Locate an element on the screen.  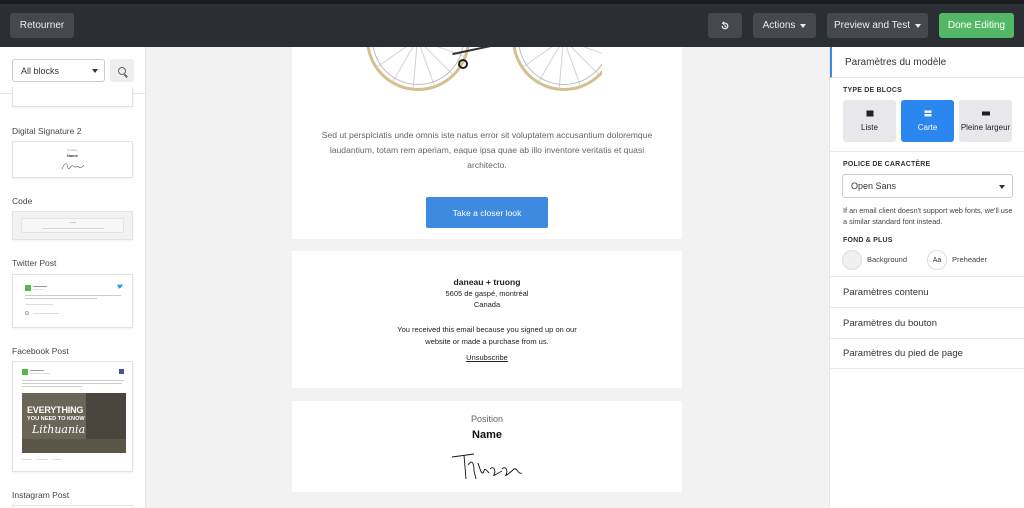
font-select: Open Sans is located at coordinates (927, 186).